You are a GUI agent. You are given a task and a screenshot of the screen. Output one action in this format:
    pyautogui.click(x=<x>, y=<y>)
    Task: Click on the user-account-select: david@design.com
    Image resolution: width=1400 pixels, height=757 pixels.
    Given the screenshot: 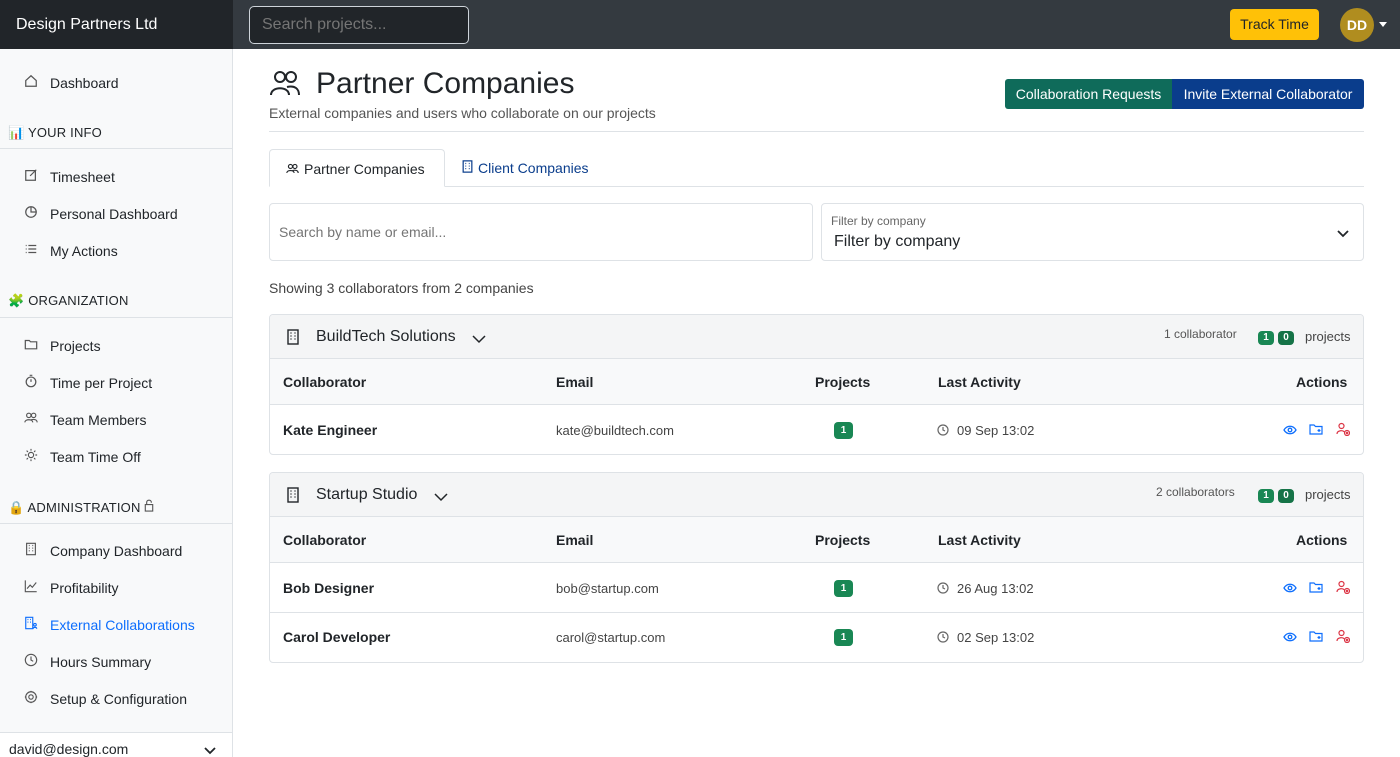 What is the action you would take?
    pyautogui.click(x=116, y=744)
    